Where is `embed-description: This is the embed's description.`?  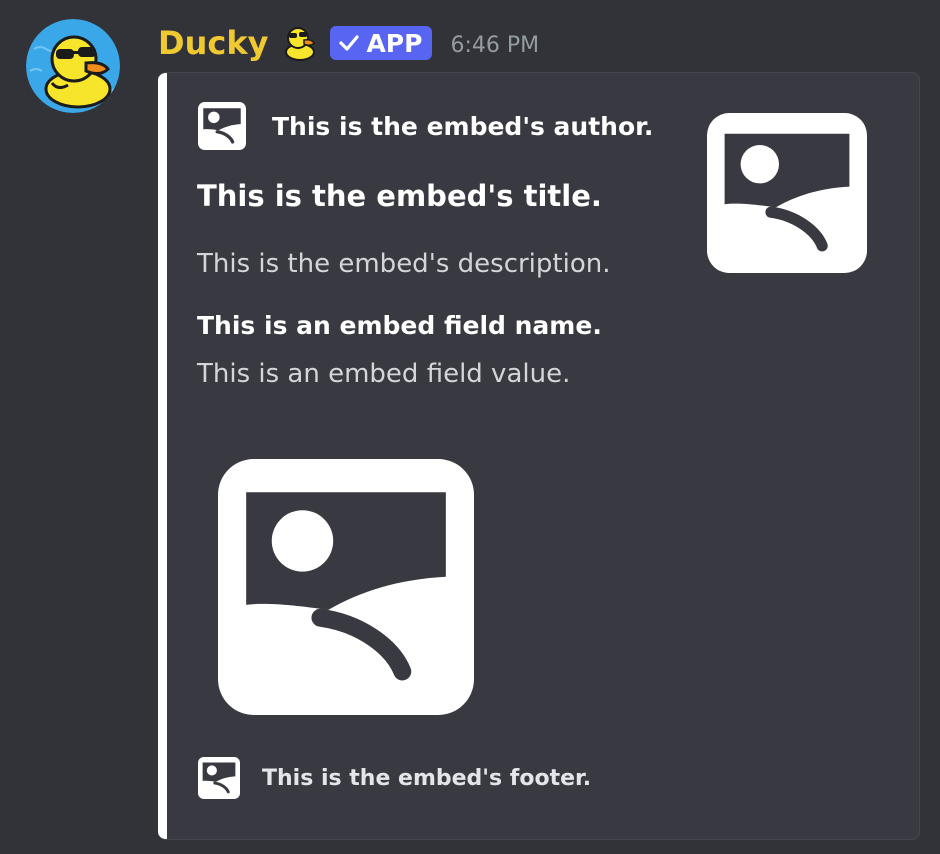
embed-description: This is the embed's description. is located at coordinates (404, 264).